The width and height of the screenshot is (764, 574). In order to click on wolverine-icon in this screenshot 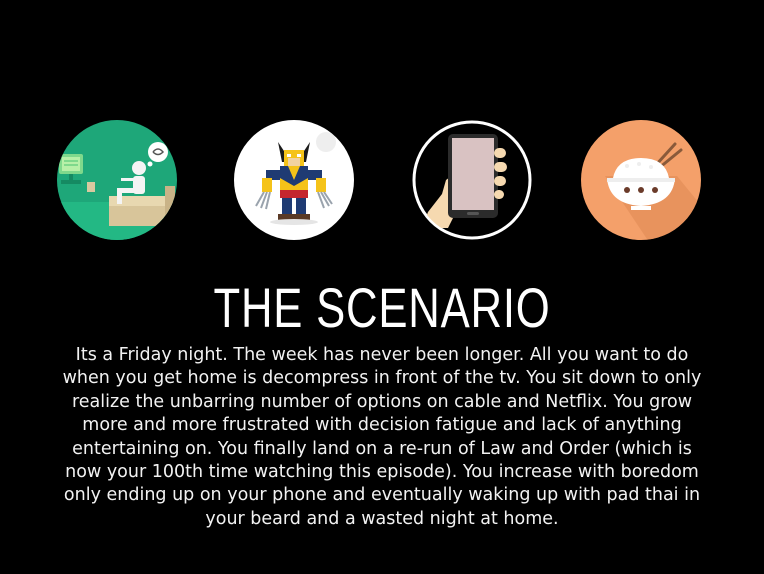, I will do `click(294, 180)`.